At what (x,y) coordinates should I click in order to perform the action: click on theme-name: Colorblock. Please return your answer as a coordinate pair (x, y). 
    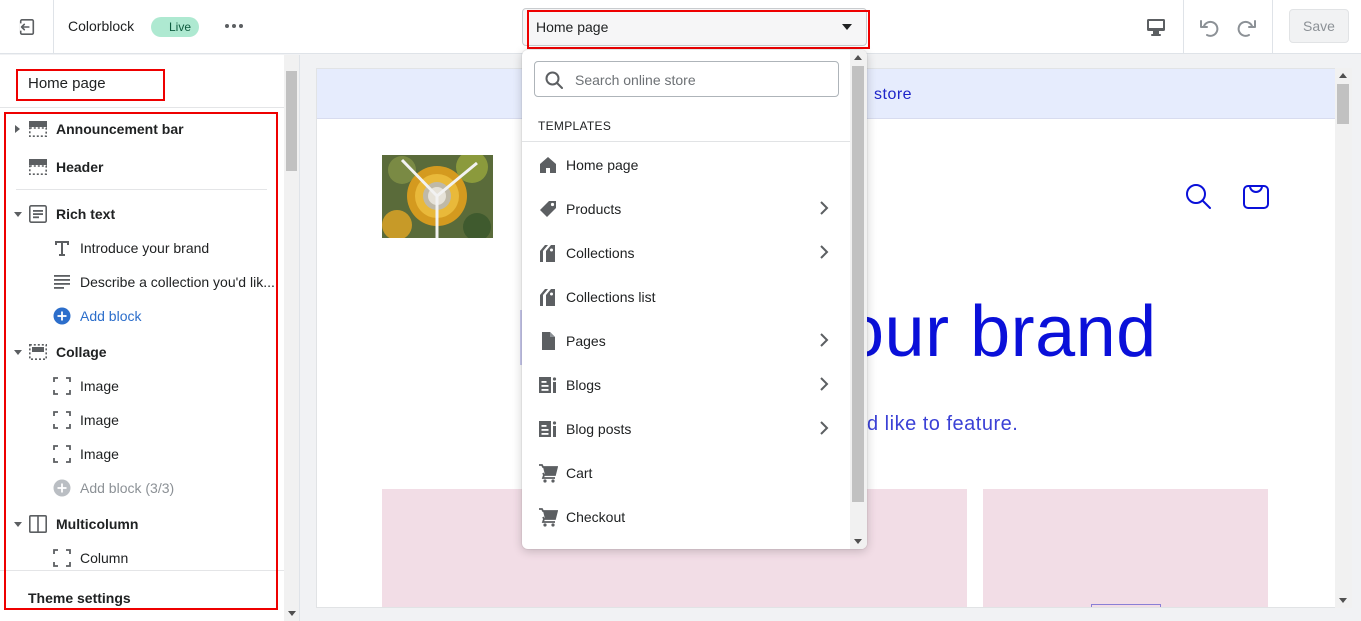
    Looking at the image, I should click on (101, 26).